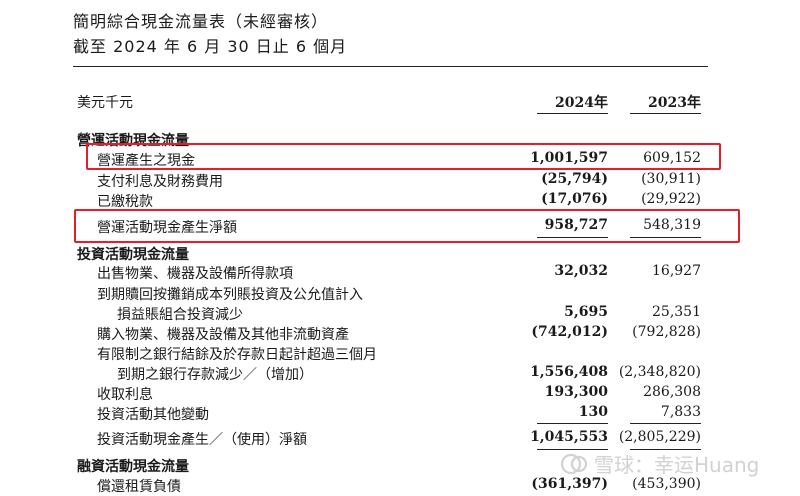  What do you see at coordinates (390, 66) in the screenshot?
I see `header-rule` at bounding box center [390, 66].